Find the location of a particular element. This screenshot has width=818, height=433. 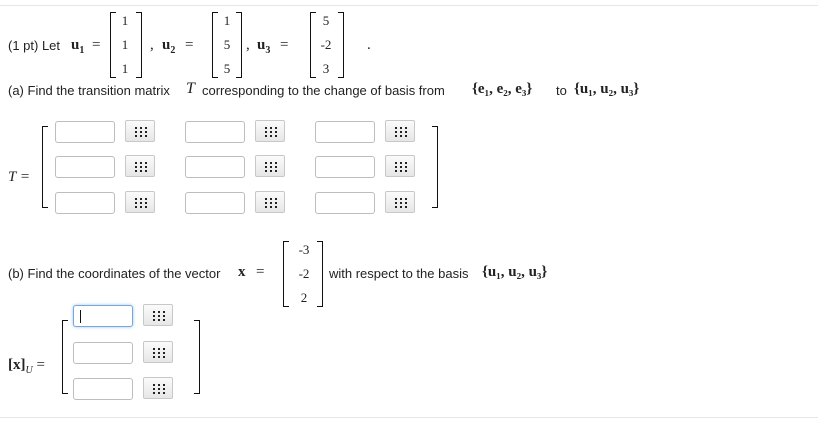

u1-right-bracket is located at coordinates (139, 45).